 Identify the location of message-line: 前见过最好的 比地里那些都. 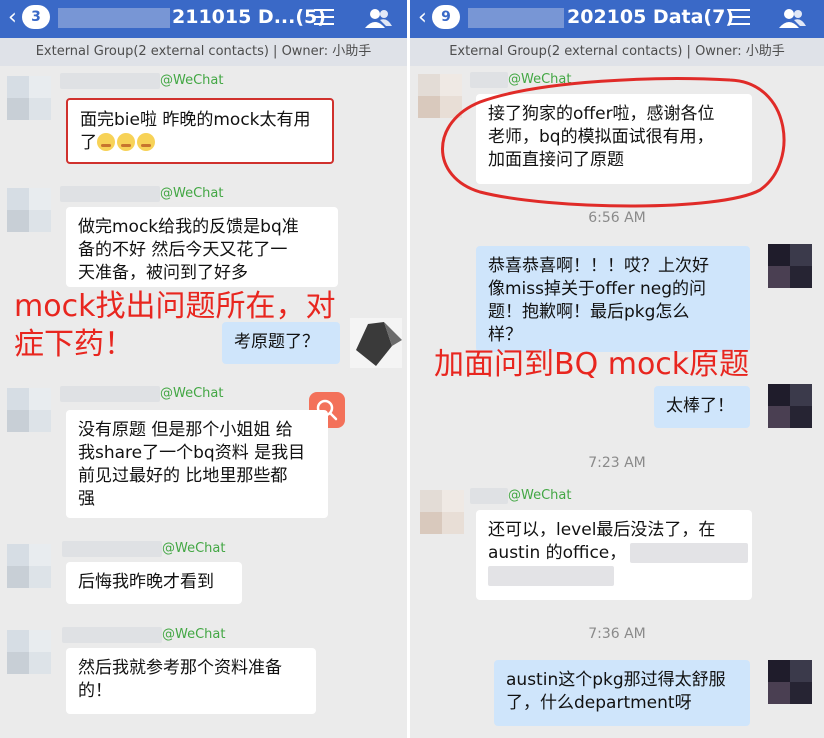
(183, 476).